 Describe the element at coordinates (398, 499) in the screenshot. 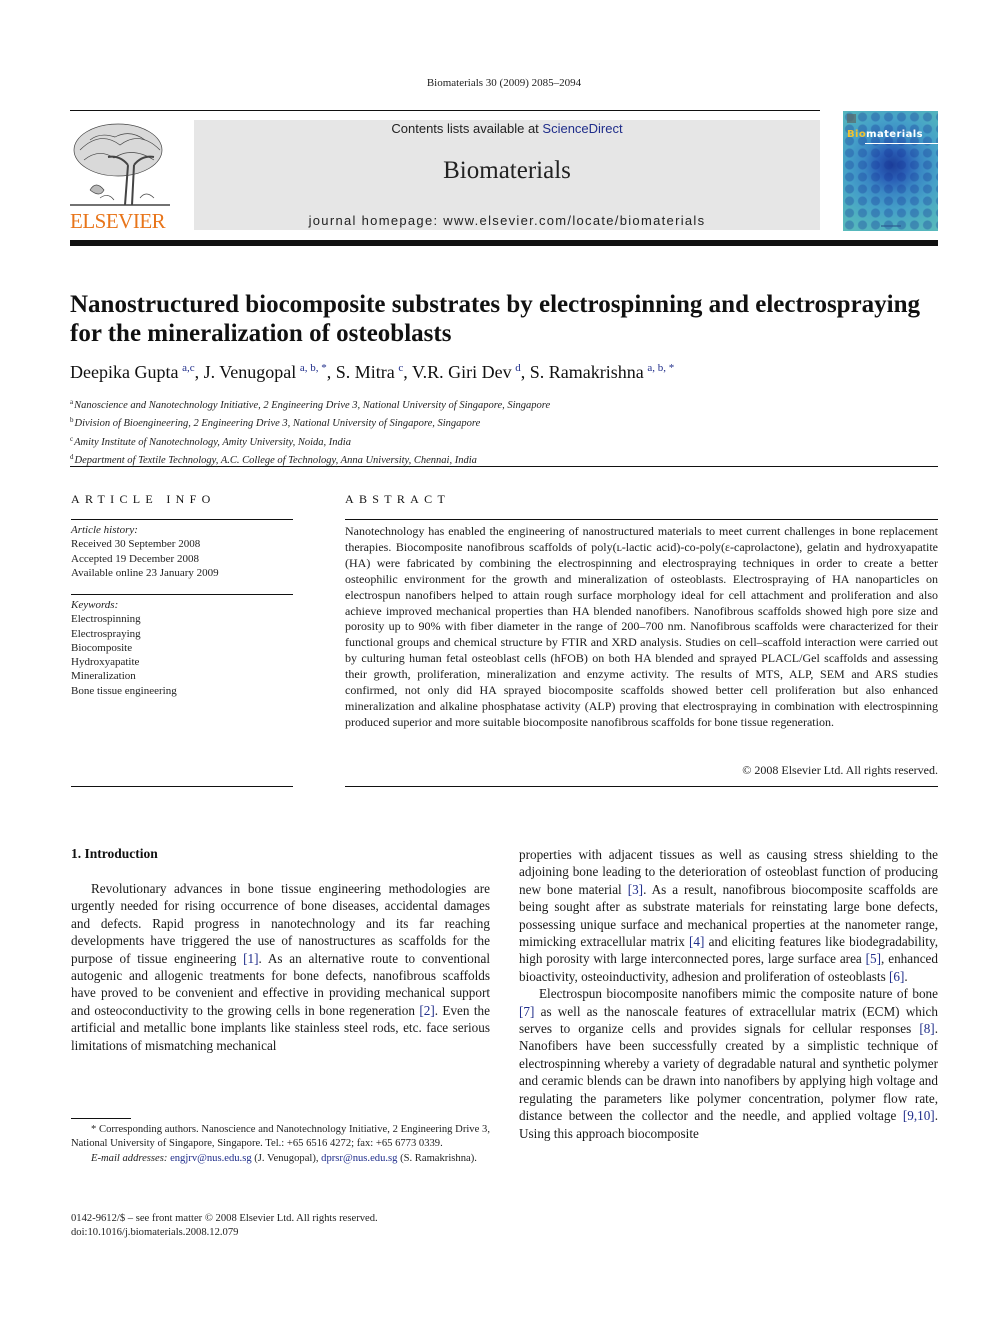

I see `abstract-heading: ABSTRACT` at that location.